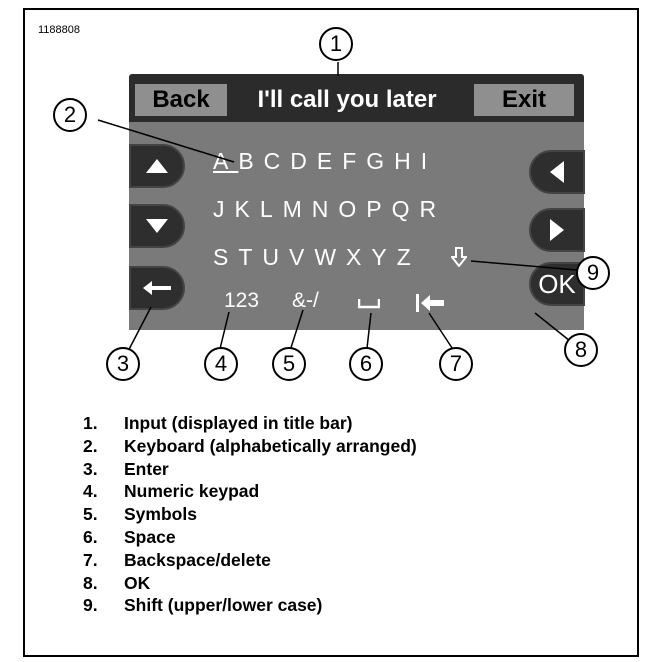 The height and width of the screenshot is (662, 654). What do you see at coordinates (329, 209) in the screenshot?
I see `keyboard-row-2: JKLMNOPQR` at bounding box center [329, 209].